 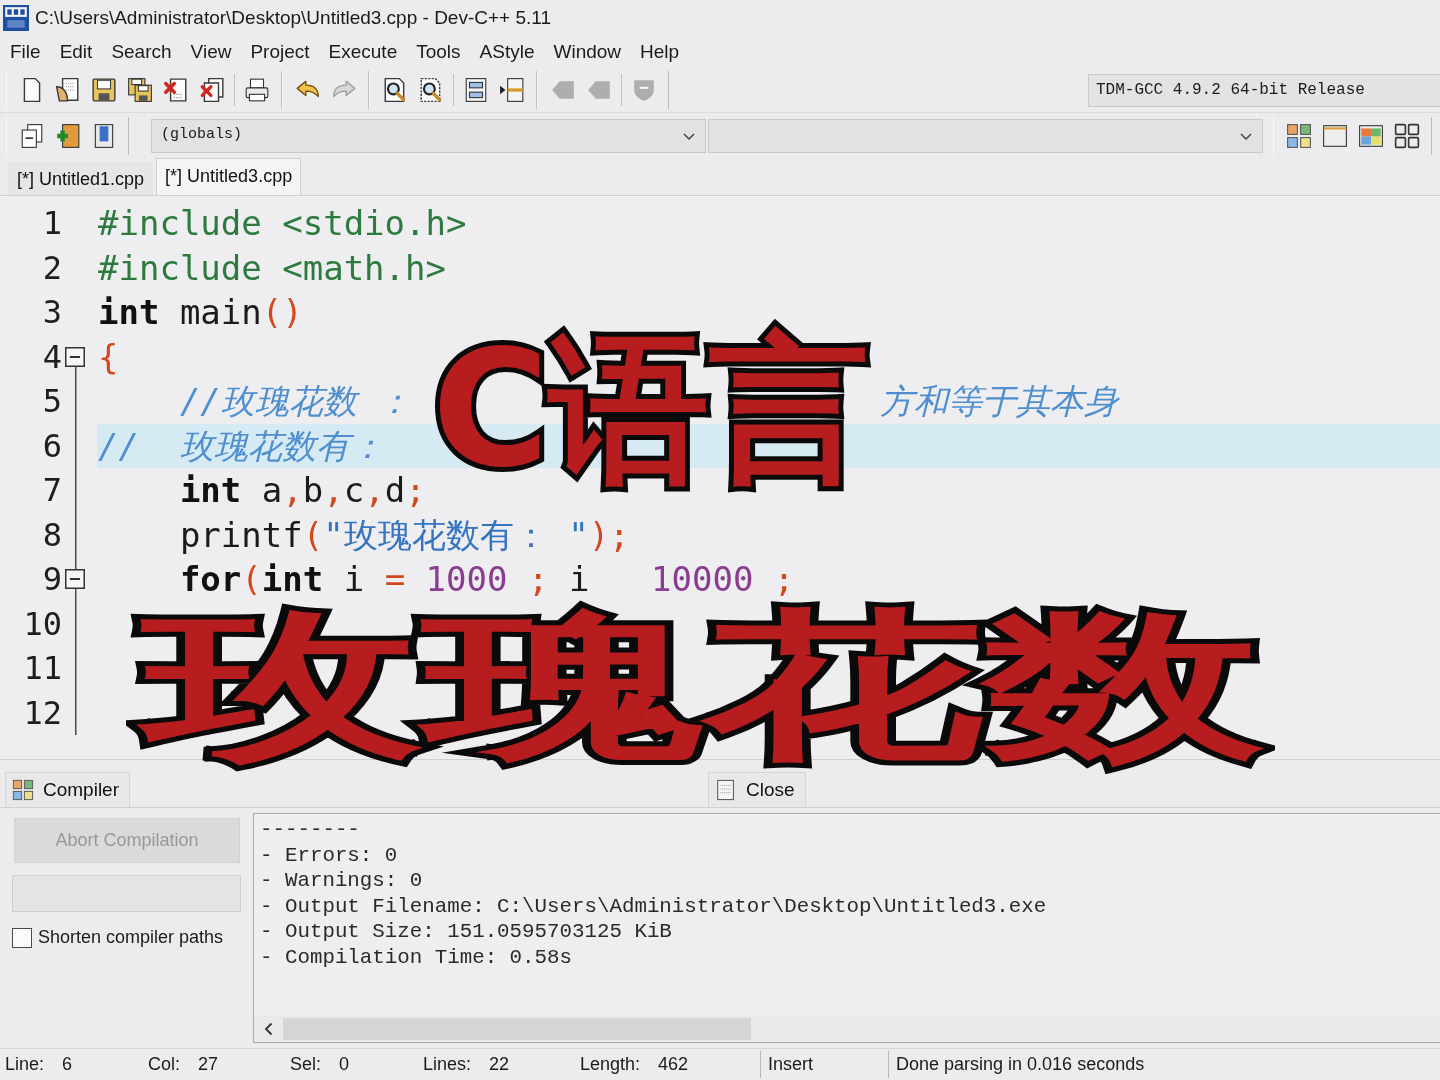 I want to click on page-plus-icon, so click(x=68, y=135).